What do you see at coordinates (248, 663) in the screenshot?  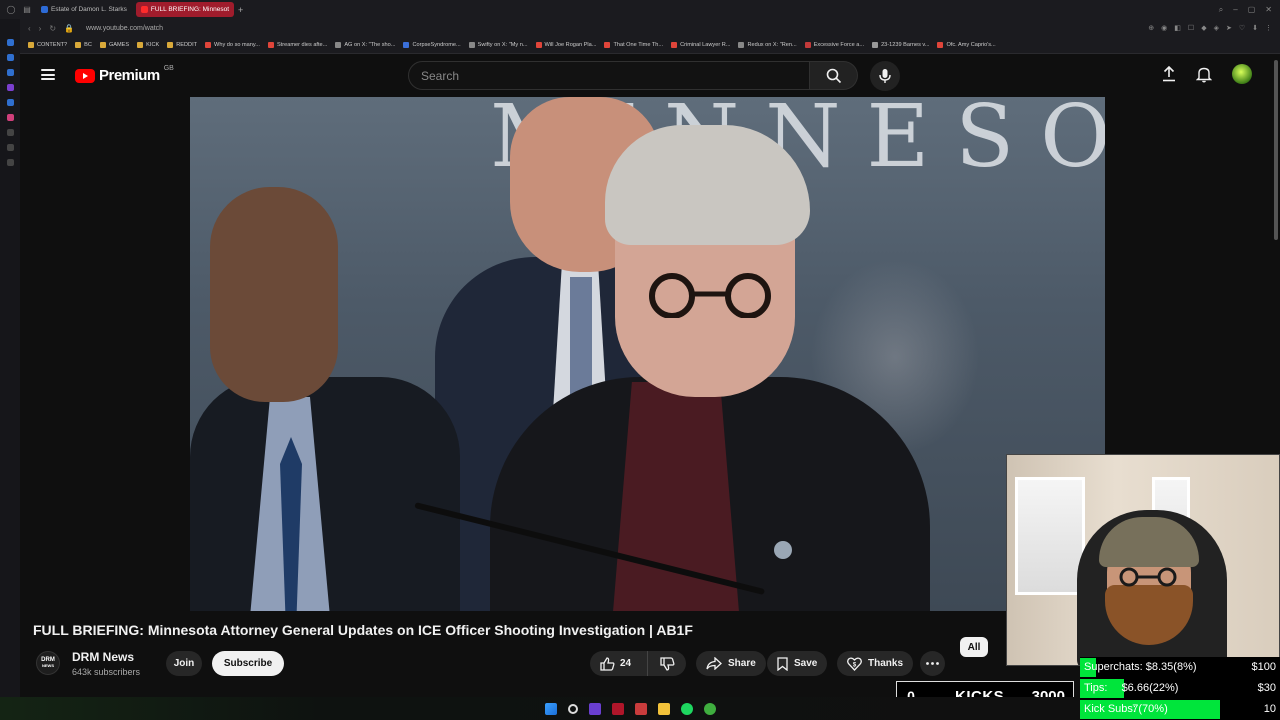 I see `subscribe-button: Subscribe` at bounding box center [248, 663].